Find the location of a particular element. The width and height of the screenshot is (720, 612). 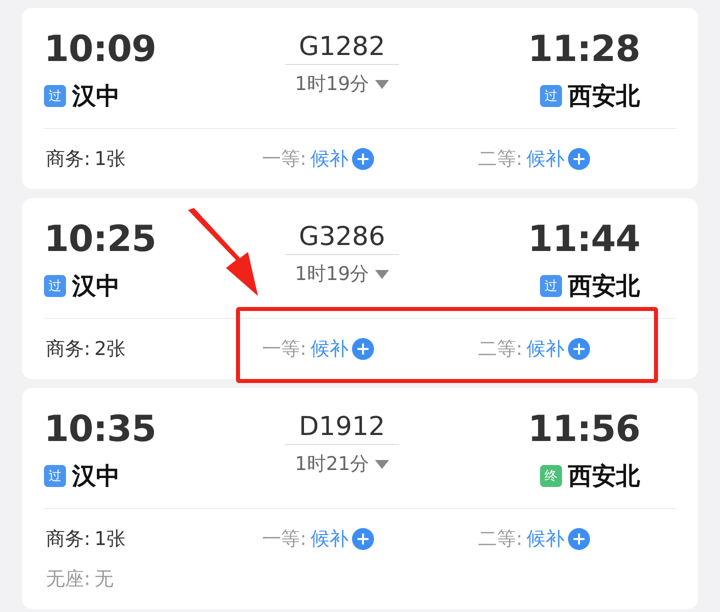

arrival-time: 11:44 is located at coordinates (584, 240).